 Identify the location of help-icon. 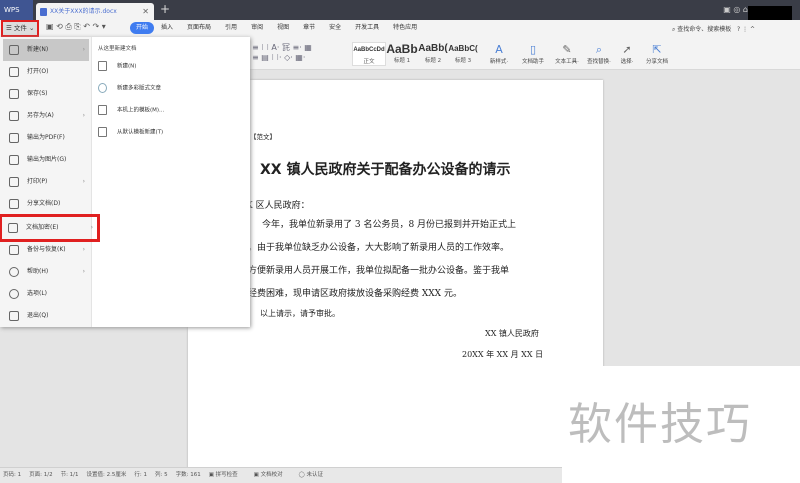
(14, 272).